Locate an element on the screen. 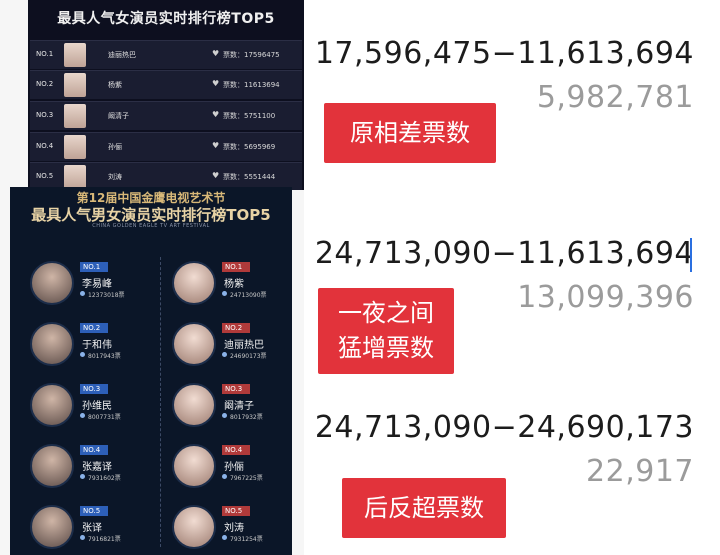  actor-name: 张嘉译 is located at coordinates (97, 467).